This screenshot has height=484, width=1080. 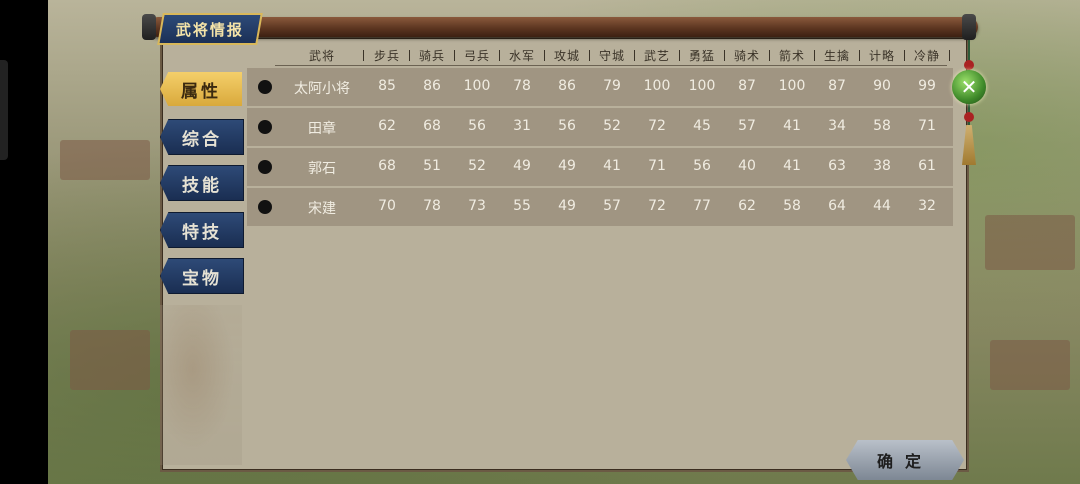 I want to click on header-general: 武将, so click(x=321, y=56).